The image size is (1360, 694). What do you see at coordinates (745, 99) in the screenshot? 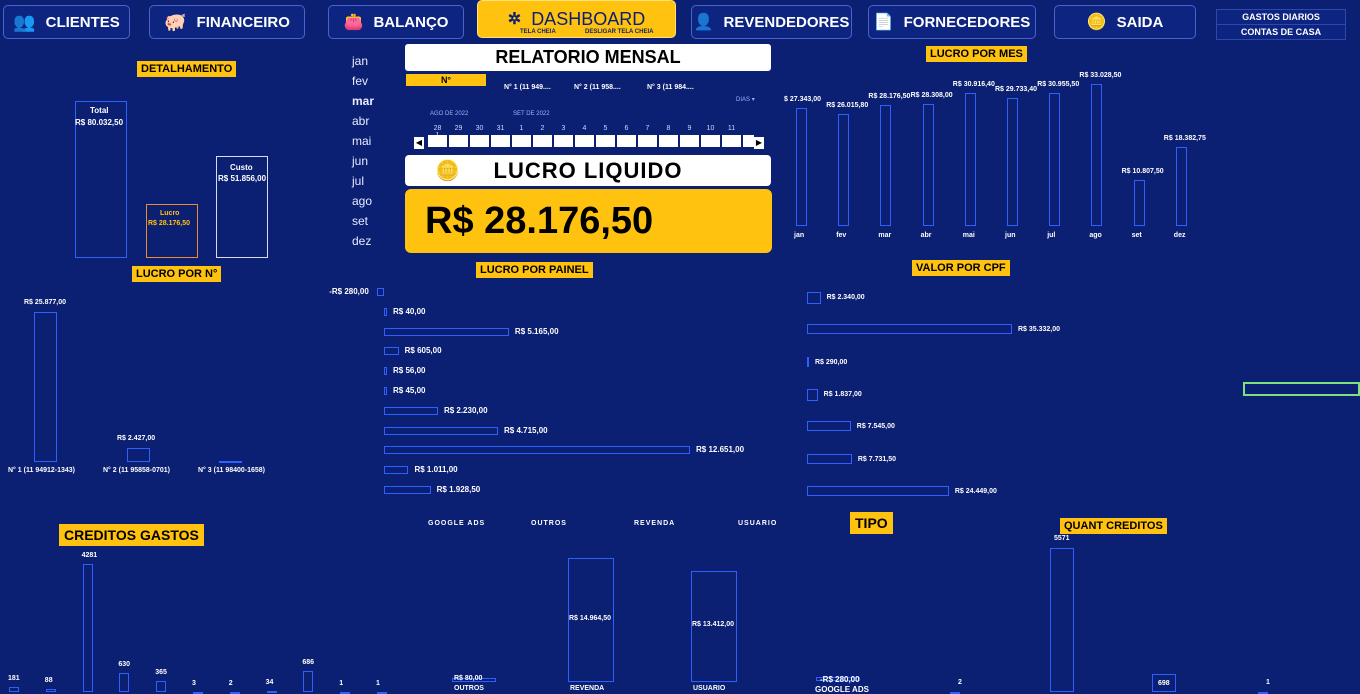
I see `dias-dropdown: DIAS ▾` at bounding box center [745, 99].